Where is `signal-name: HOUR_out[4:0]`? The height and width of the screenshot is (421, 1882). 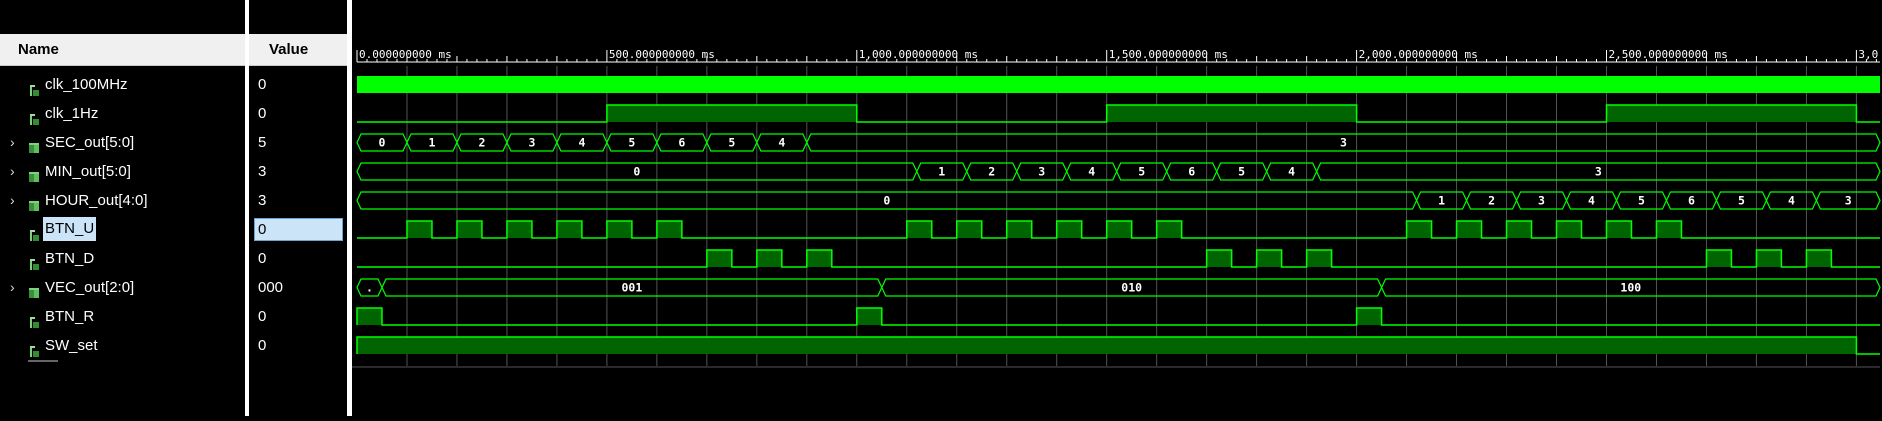 signal-name: HOUR_out[4:0] is located at coordinates (96, 200).